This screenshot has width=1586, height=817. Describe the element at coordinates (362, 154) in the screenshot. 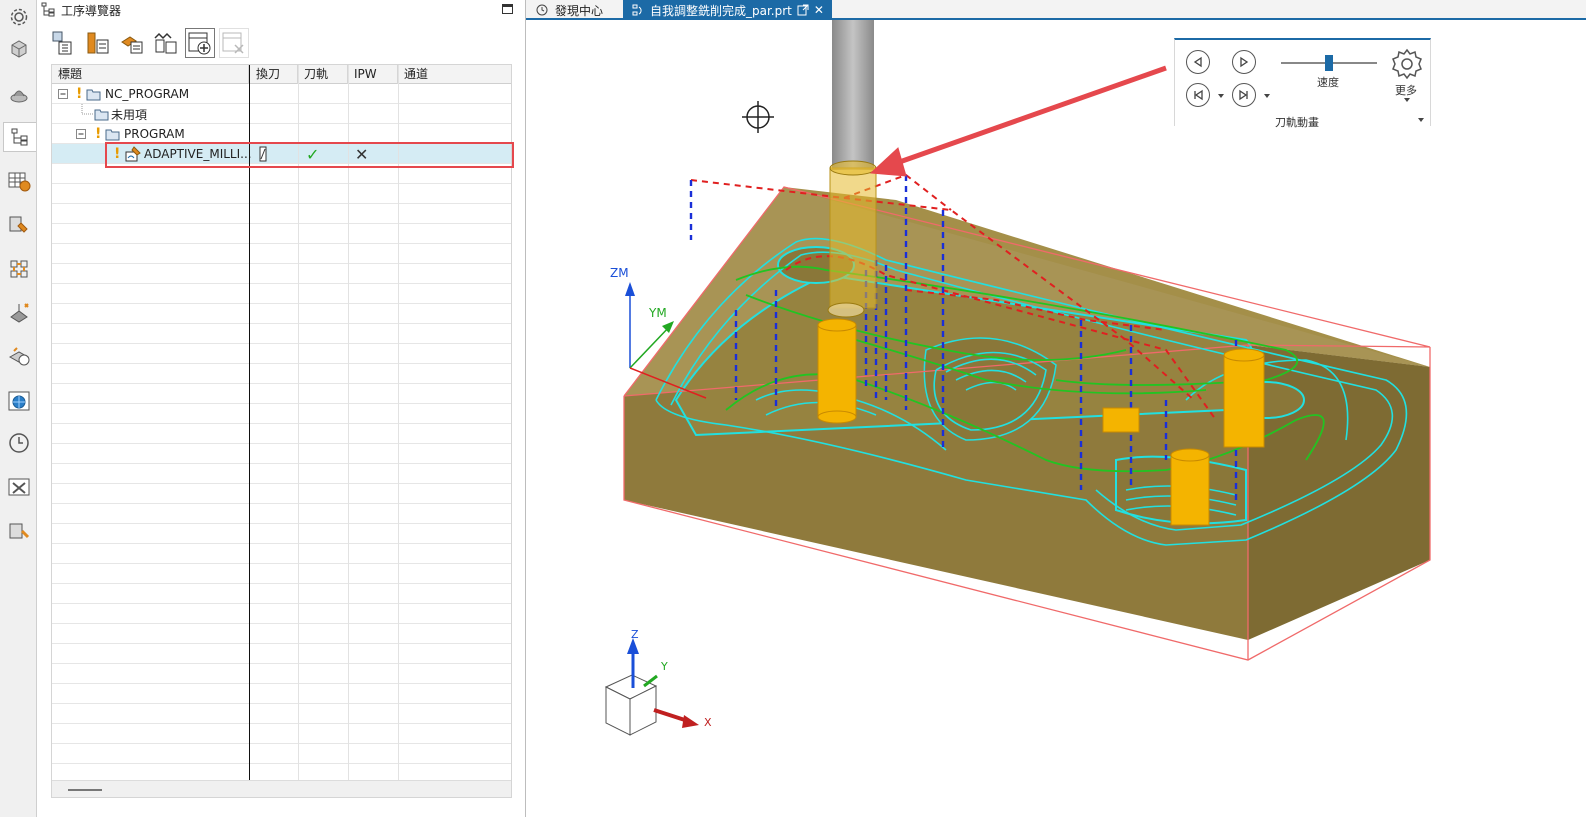

I see `ipw-status-cross-icon: ✕` at that location.